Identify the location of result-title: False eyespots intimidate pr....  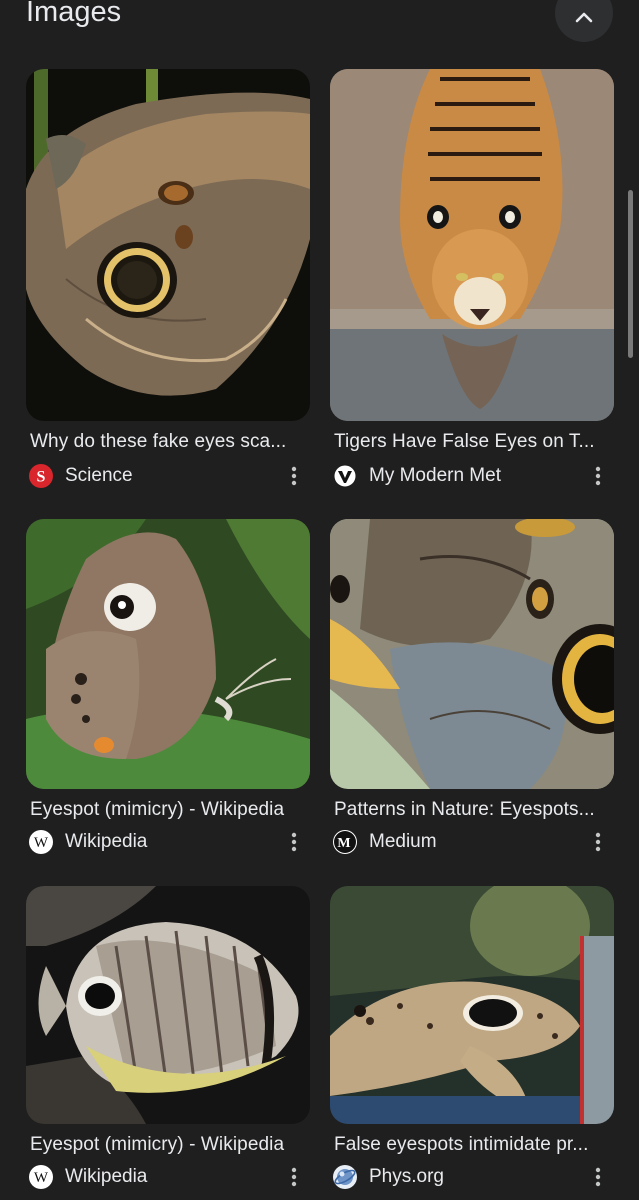
(474, 1145).